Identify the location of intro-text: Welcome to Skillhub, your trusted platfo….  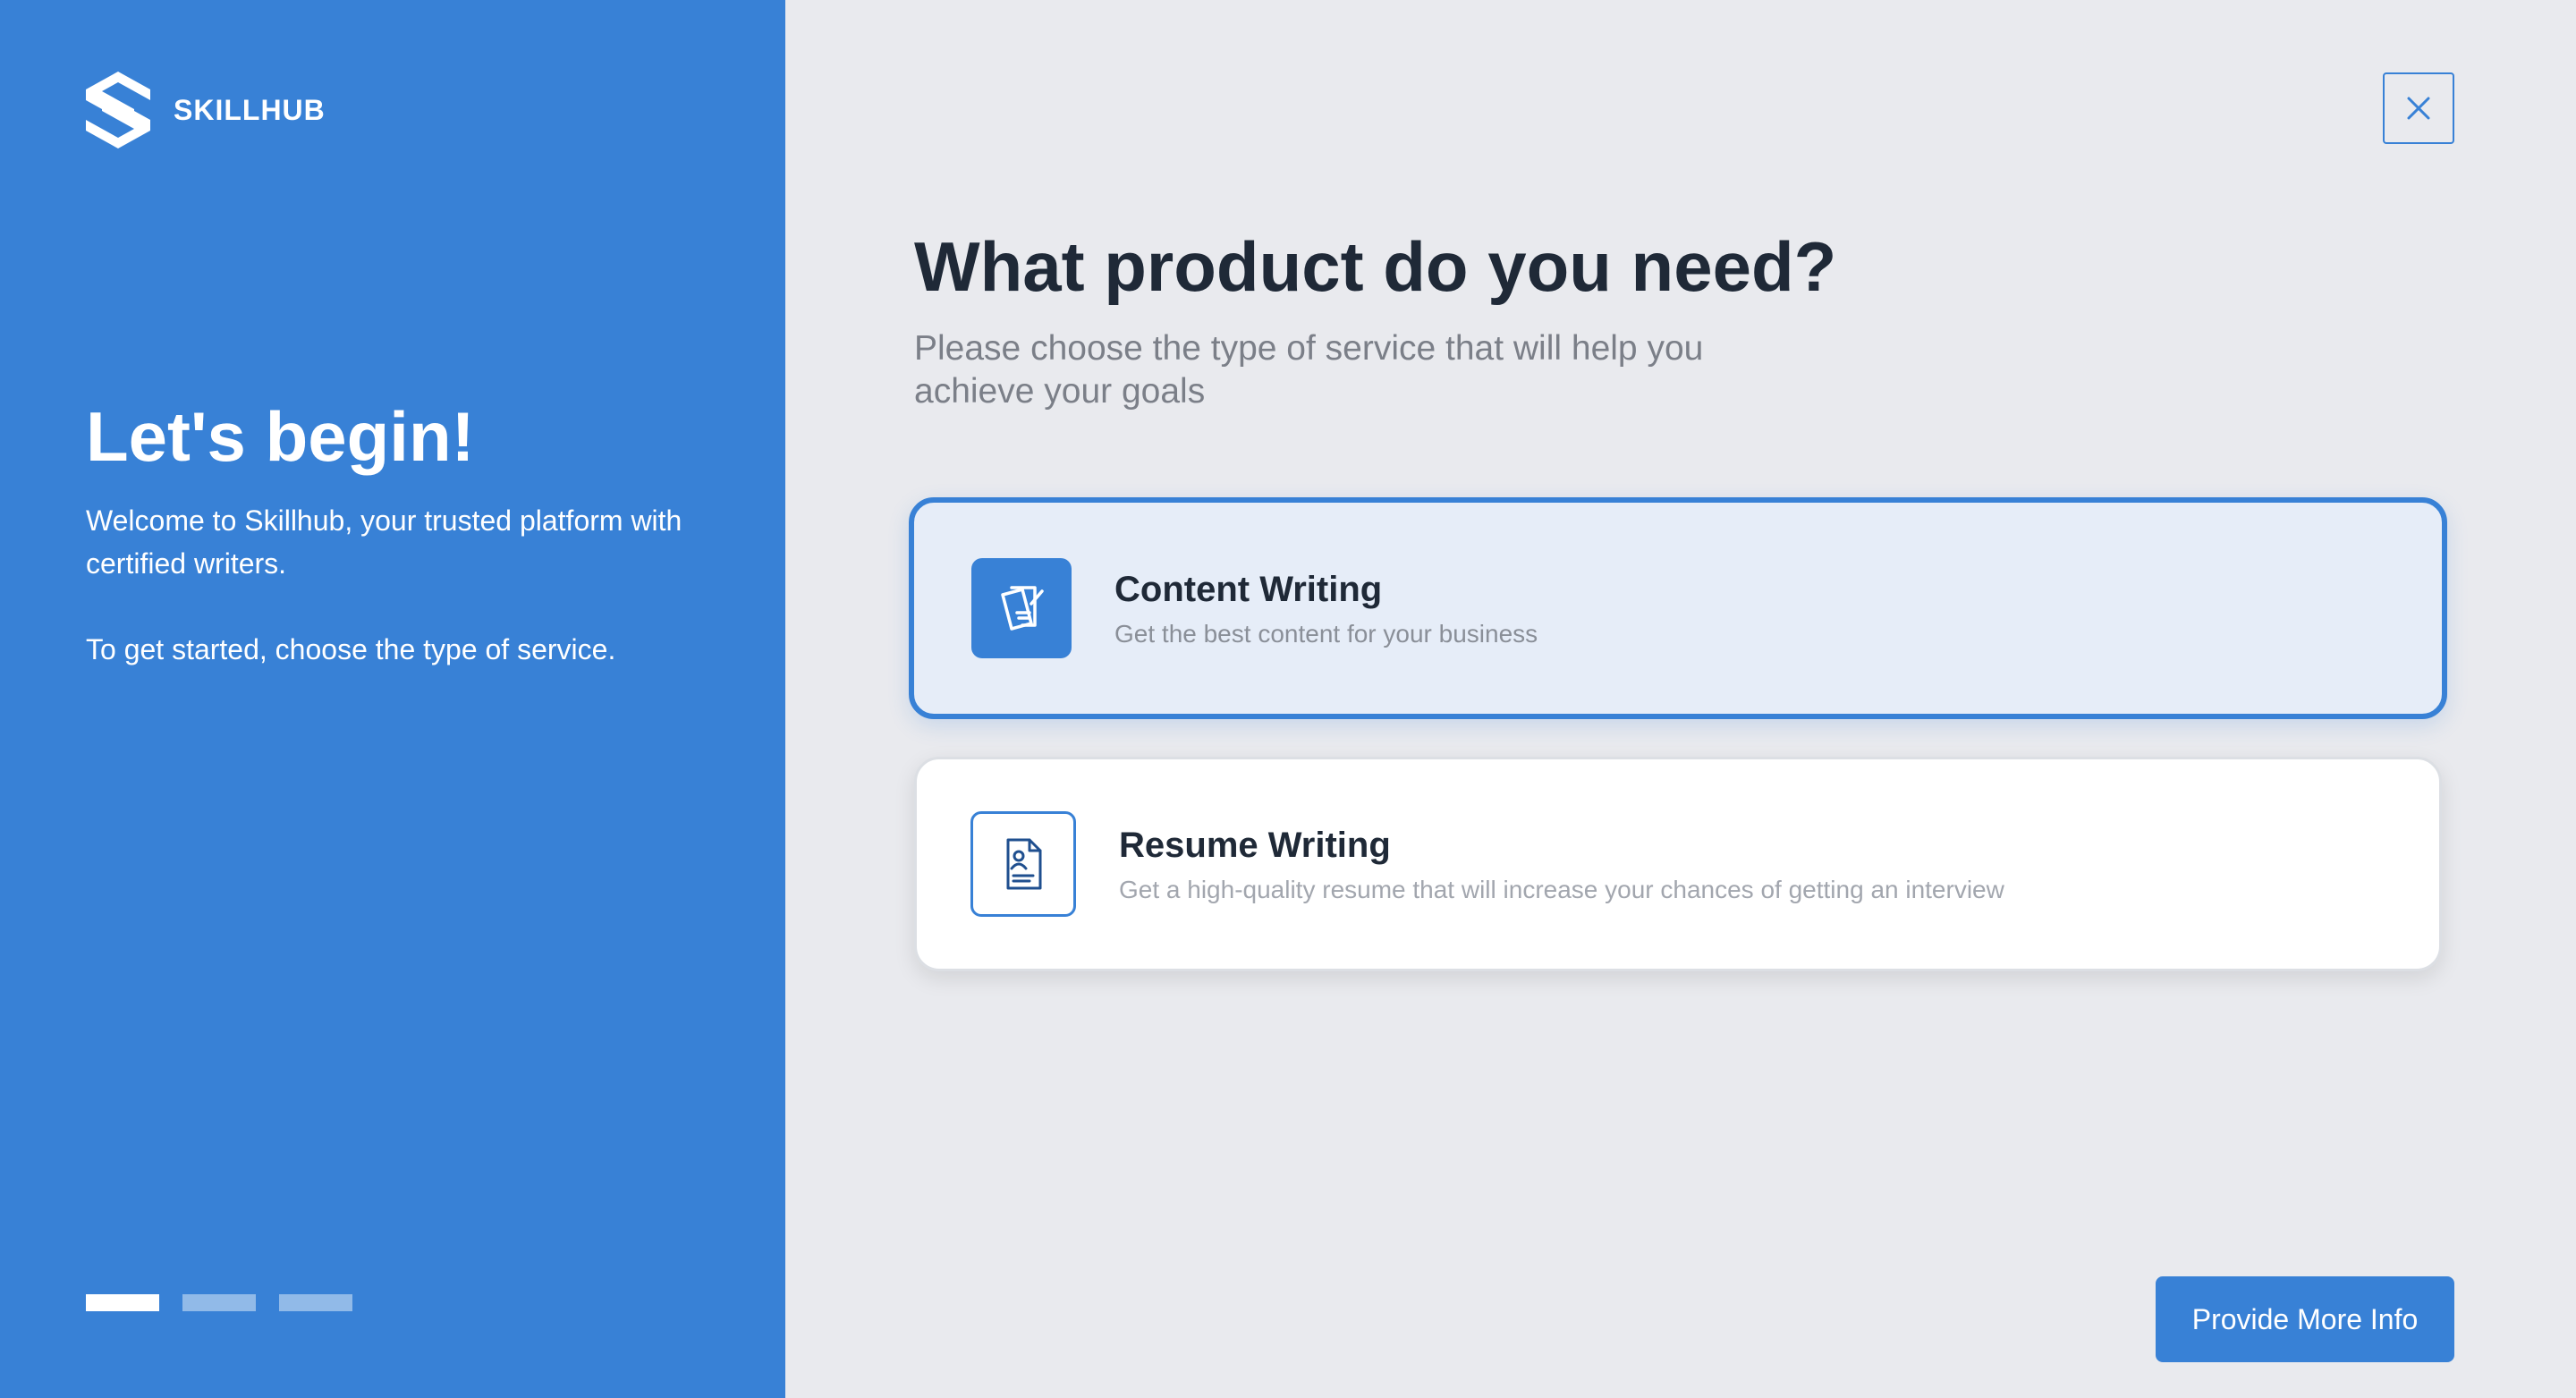
(384, 542).